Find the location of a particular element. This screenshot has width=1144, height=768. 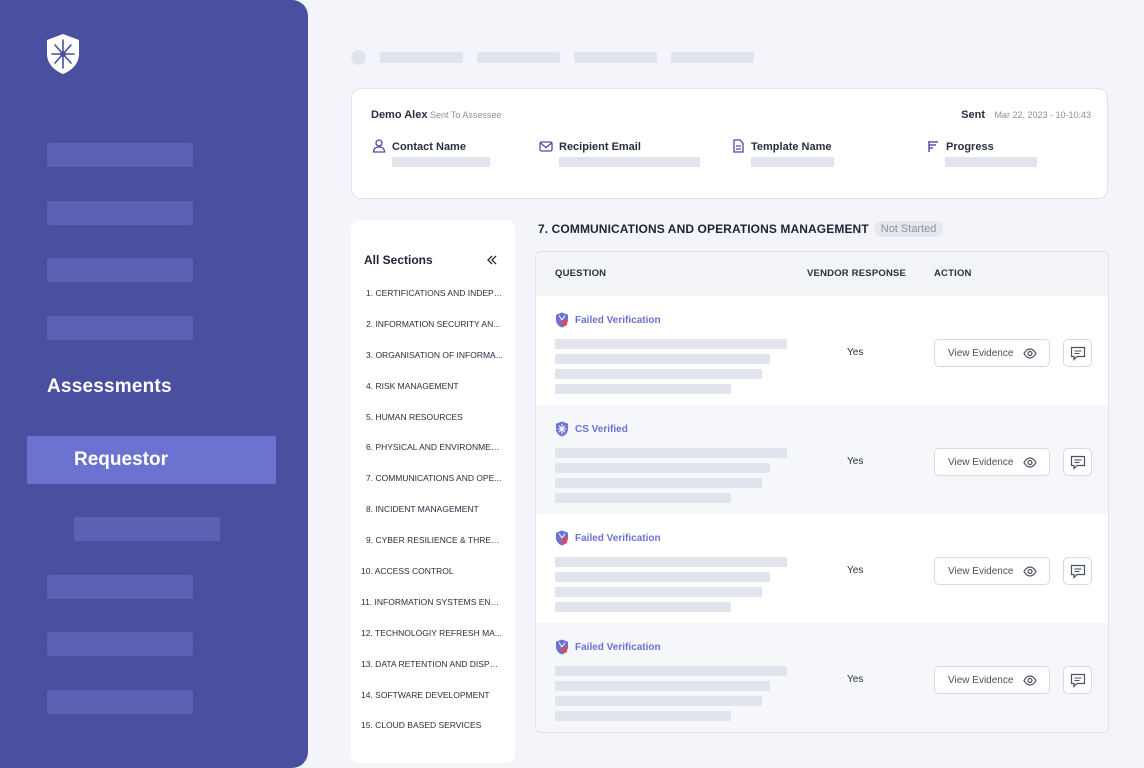

table-header: QUESTION VENDOR RESPONSE ACTION is located at coordinates (822, 274).